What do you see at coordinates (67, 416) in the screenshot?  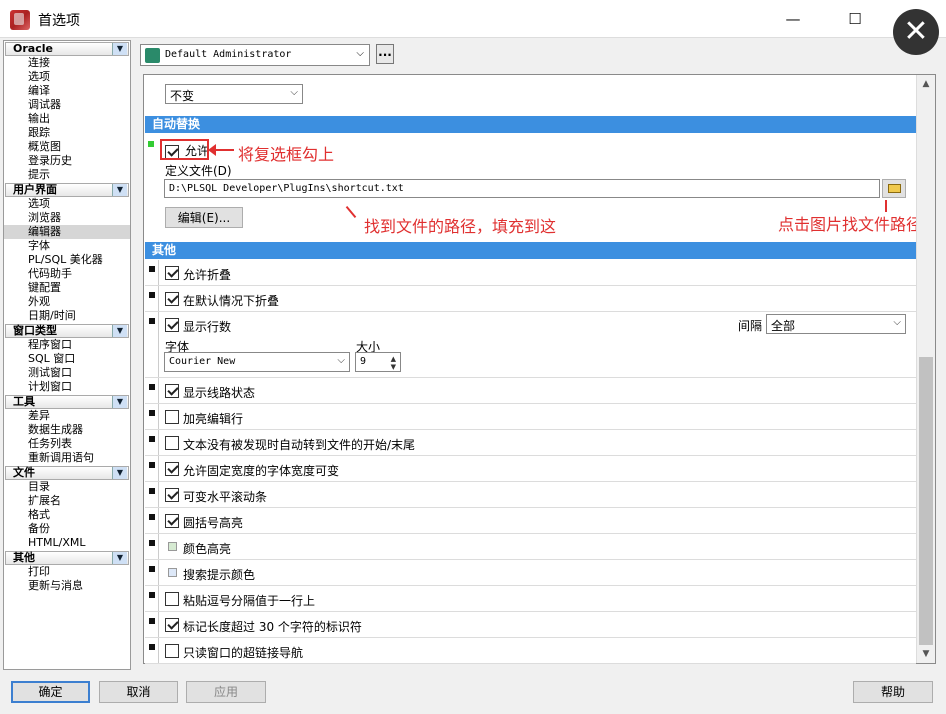 I see `nav-item: 差异` at bounding box center [67, 416].